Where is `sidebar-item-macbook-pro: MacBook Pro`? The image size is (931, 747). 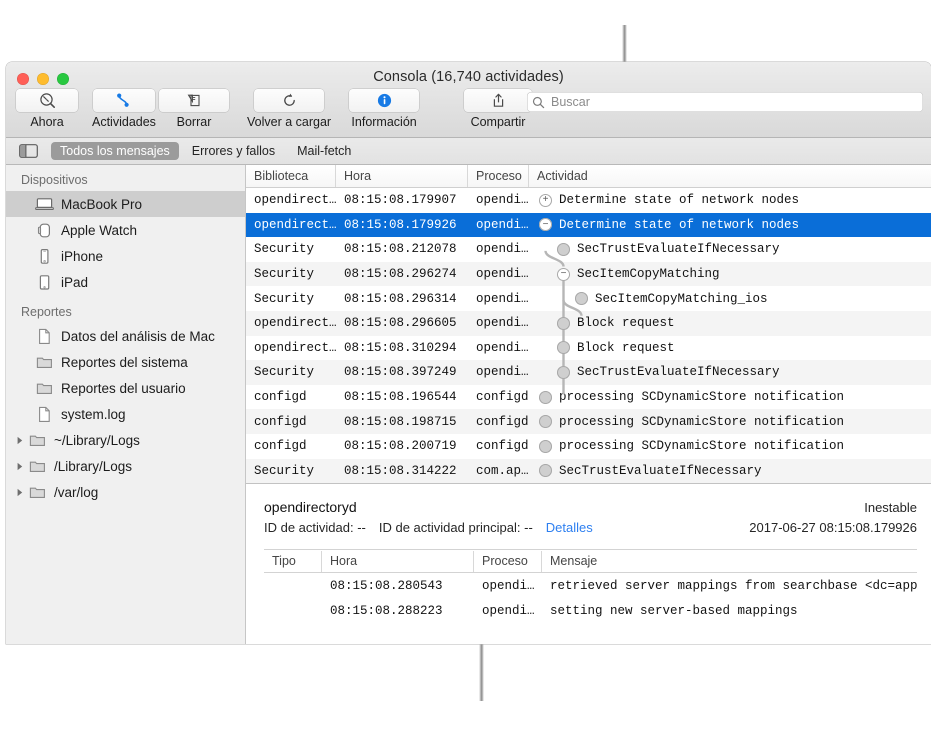 sidebar-item-macbook-pro: MacBook Pro is located at coordinates (125, 204).